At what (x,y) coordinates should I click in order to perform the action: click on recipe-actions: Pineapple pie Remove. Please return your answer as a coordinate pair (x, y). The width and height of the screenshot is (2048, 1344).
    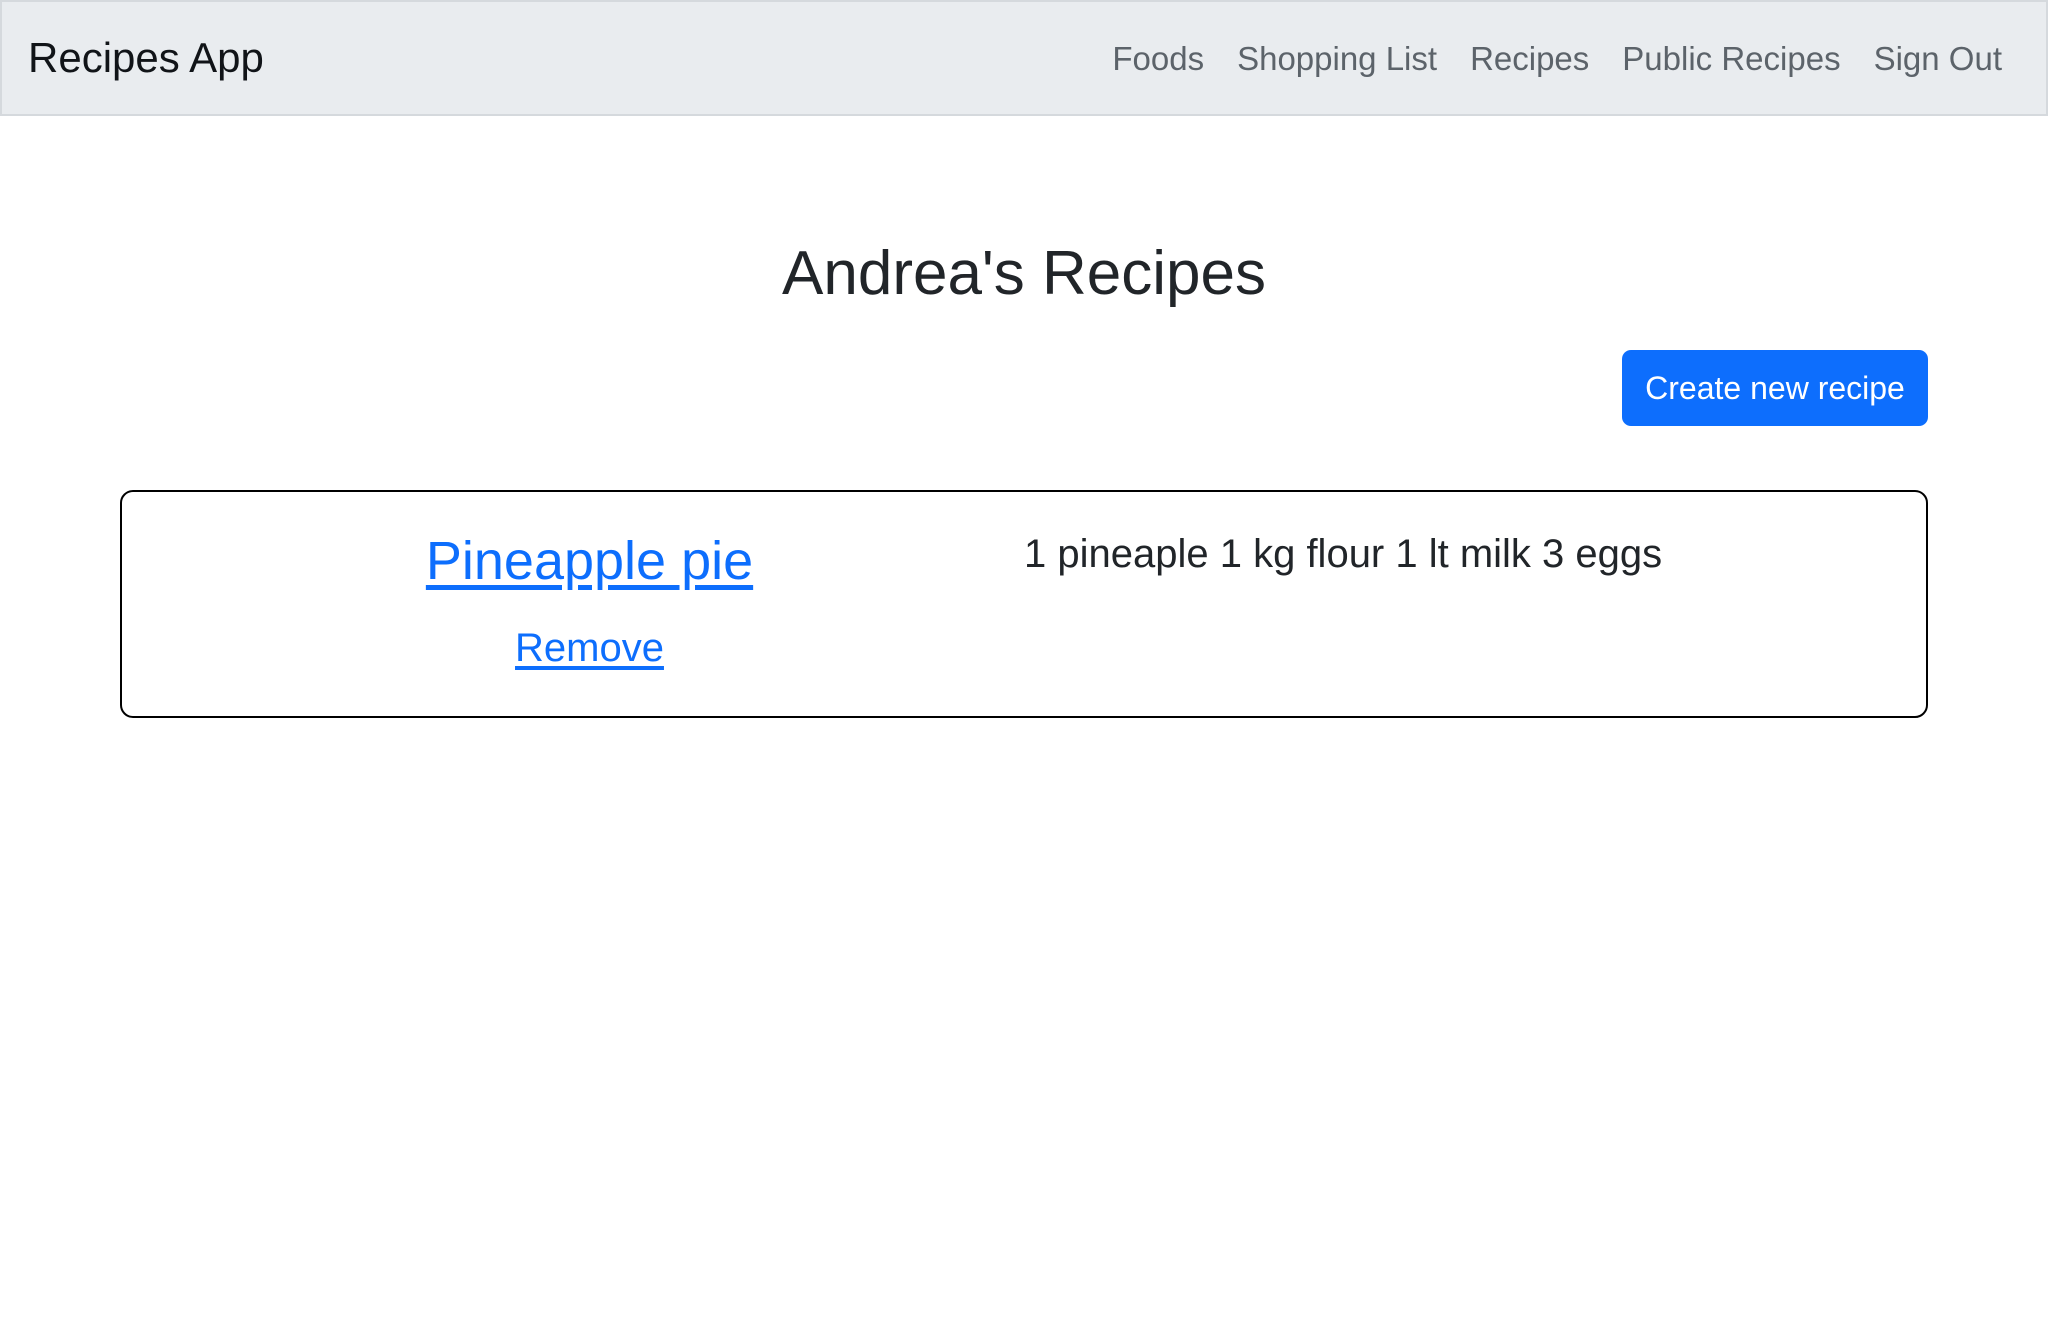
    Looking at the image, I should click on (622, 604).